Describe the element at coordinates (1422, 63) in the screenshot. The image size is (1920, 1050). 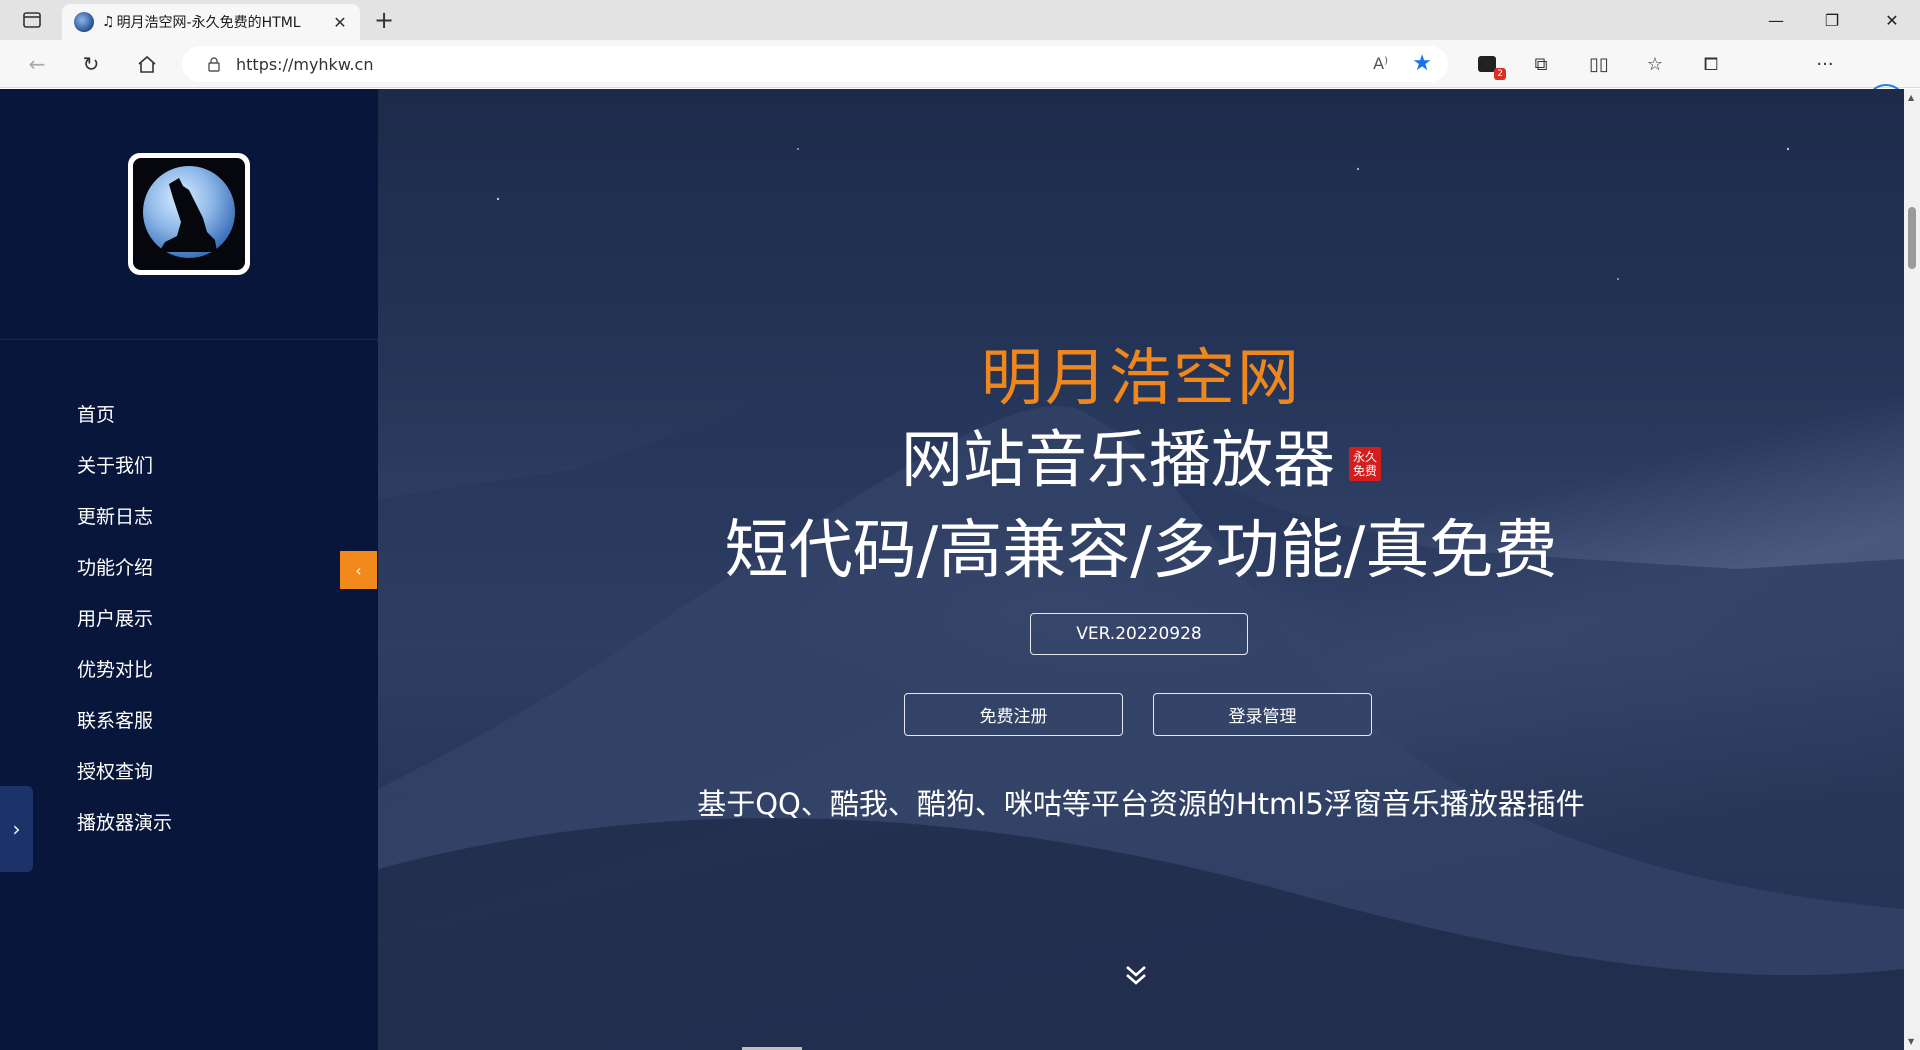
I see `favorite-star-icon: ★` at that location.